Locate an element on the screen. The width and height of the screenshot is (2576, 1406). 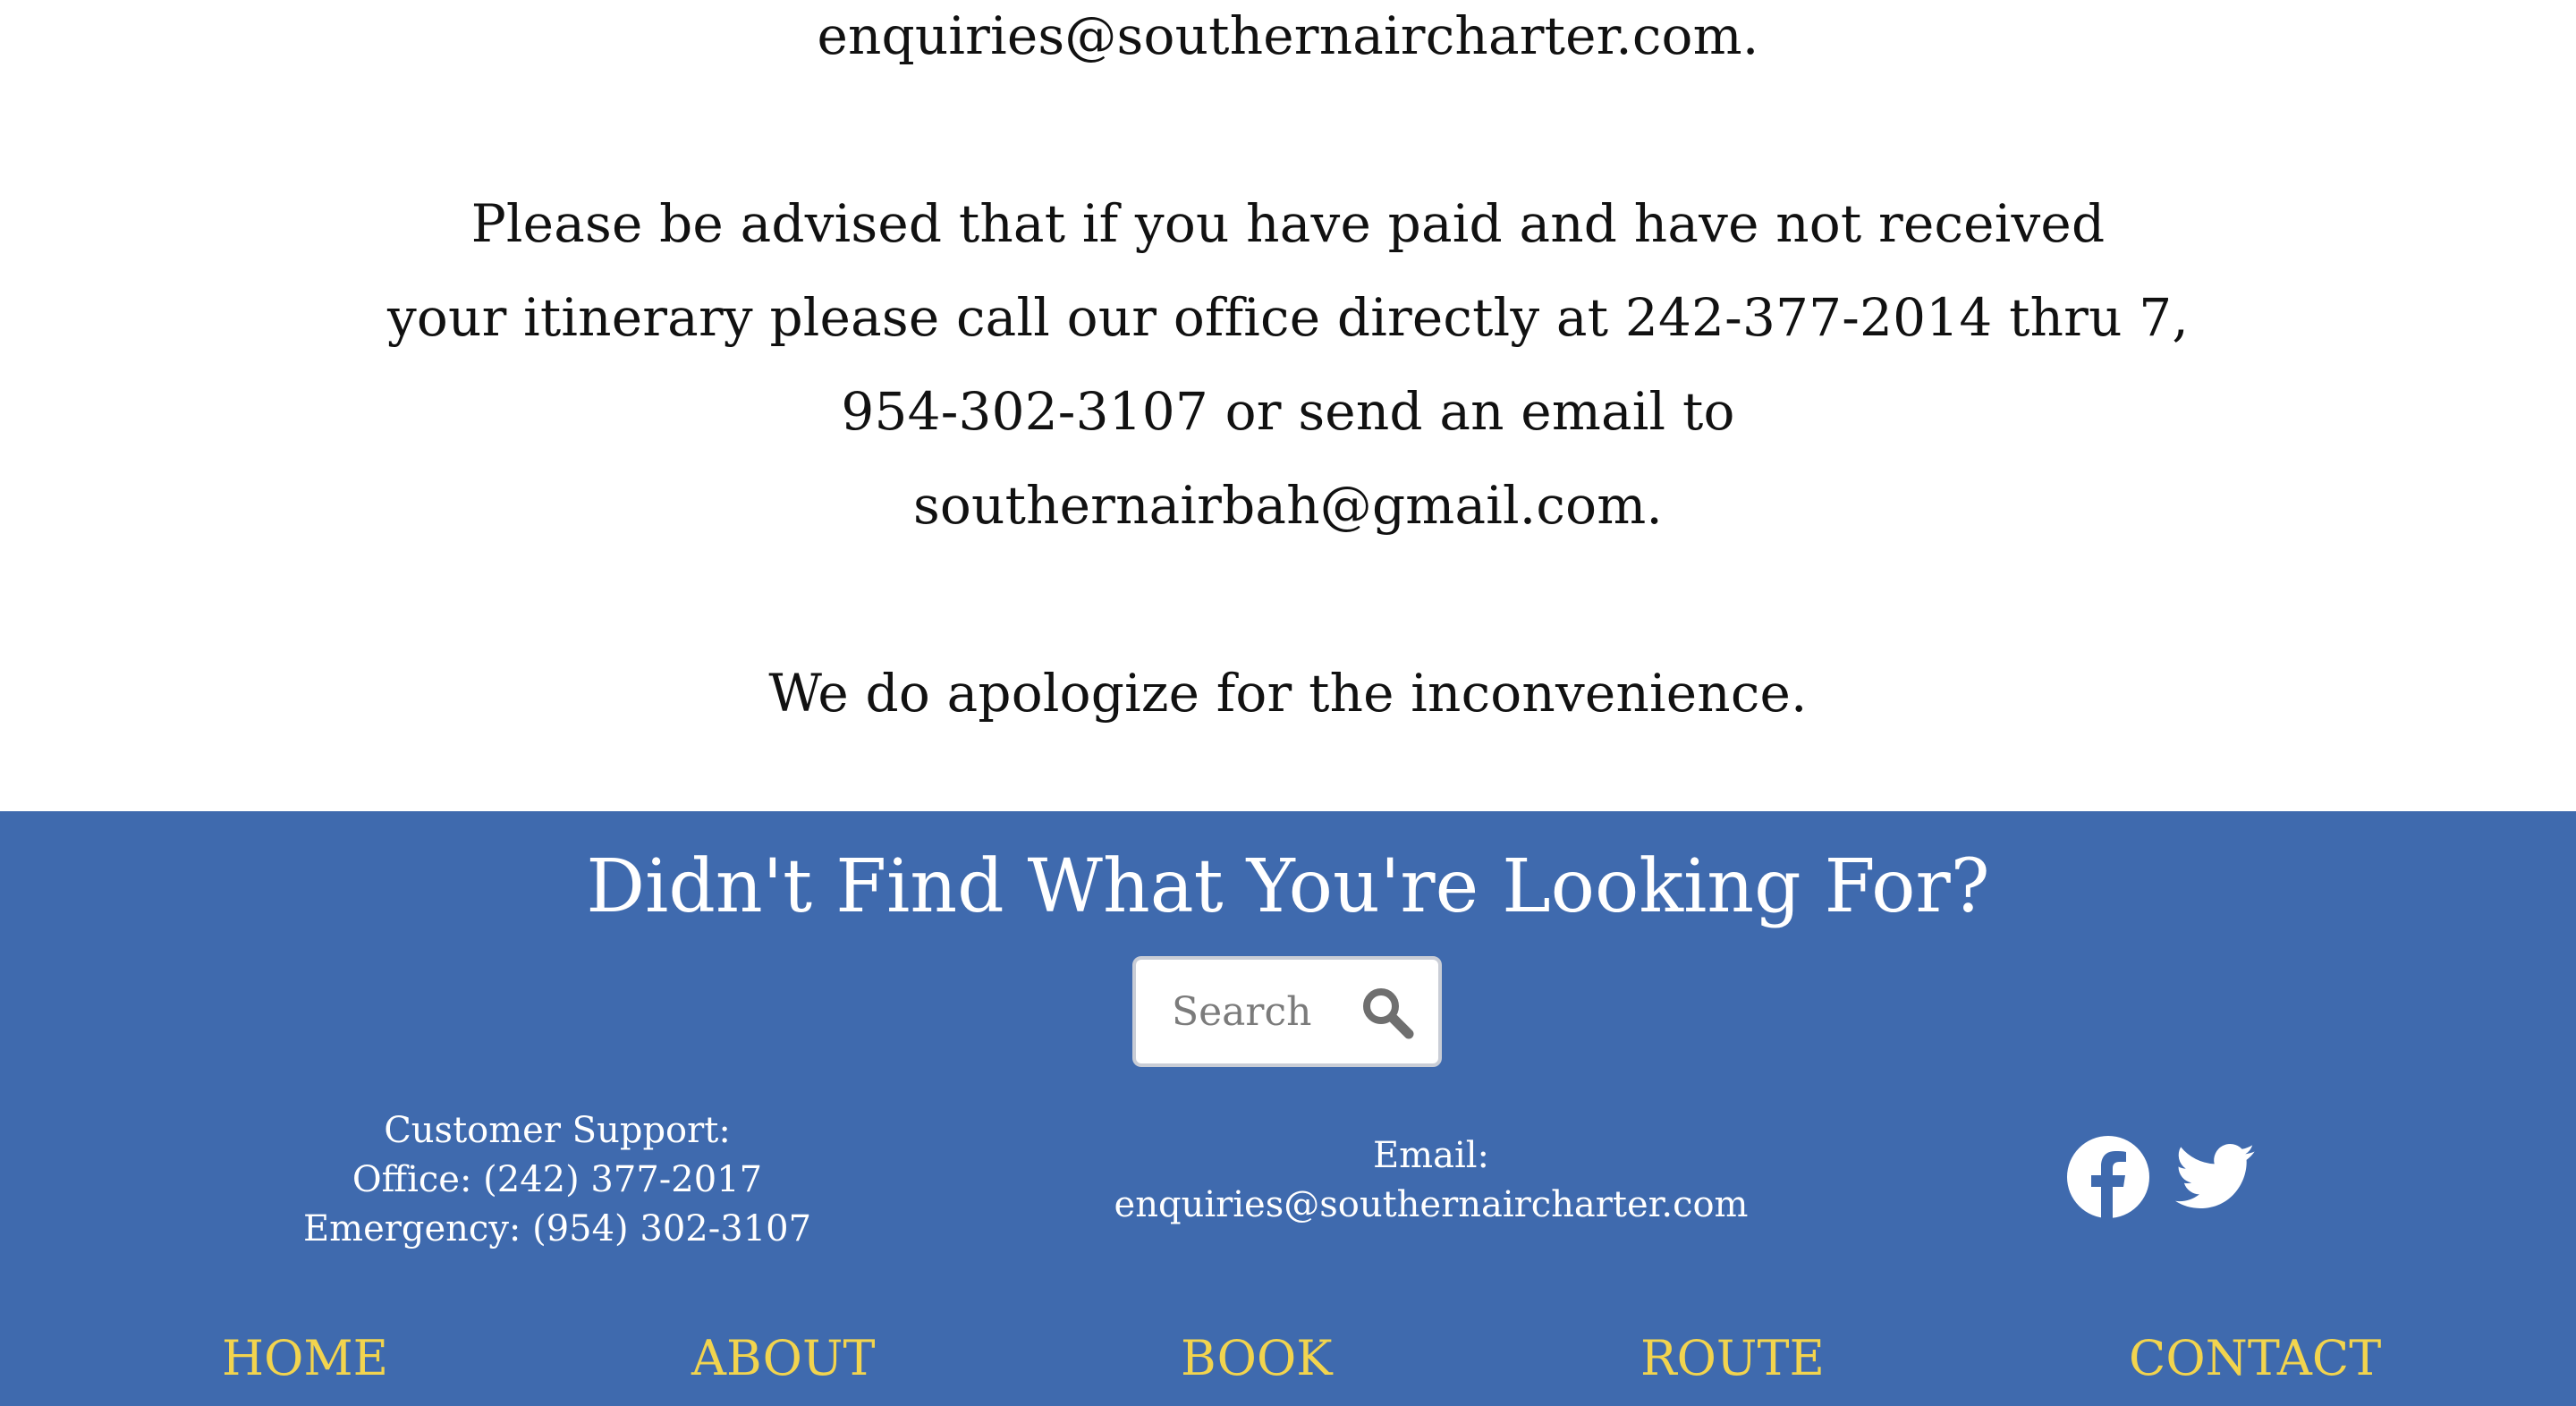
search-form is located at coordinates (1287, 1012).